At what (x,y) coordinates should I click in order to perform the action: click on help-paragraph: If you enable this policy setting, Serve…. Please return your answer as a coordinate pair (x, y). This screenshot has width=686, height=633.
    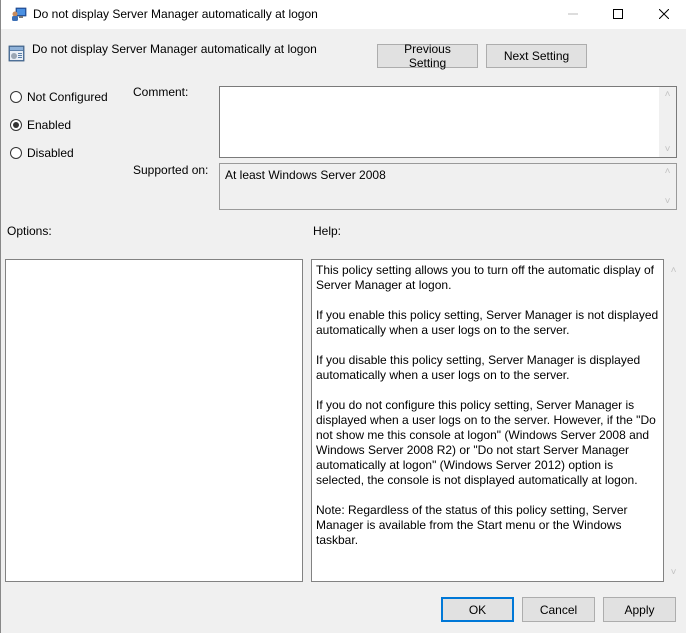
    Looking at the image, I should click on (487, 322).